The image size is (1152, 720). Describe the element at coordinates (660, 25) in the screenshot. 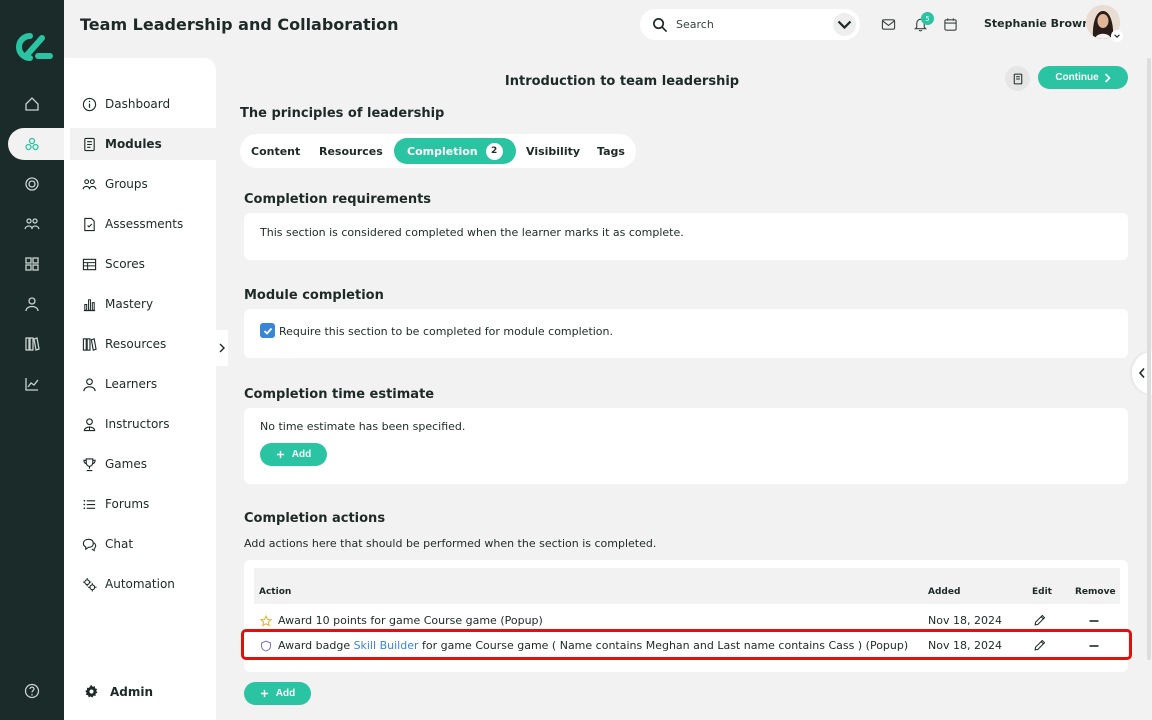

I see `search-icon` at that location.